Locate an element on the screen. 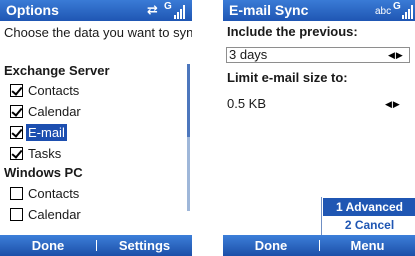 Image resolution: width=415 pixels, height=256 pixels. screen-title: E-mail Sync is located at coordinates (269, 10).